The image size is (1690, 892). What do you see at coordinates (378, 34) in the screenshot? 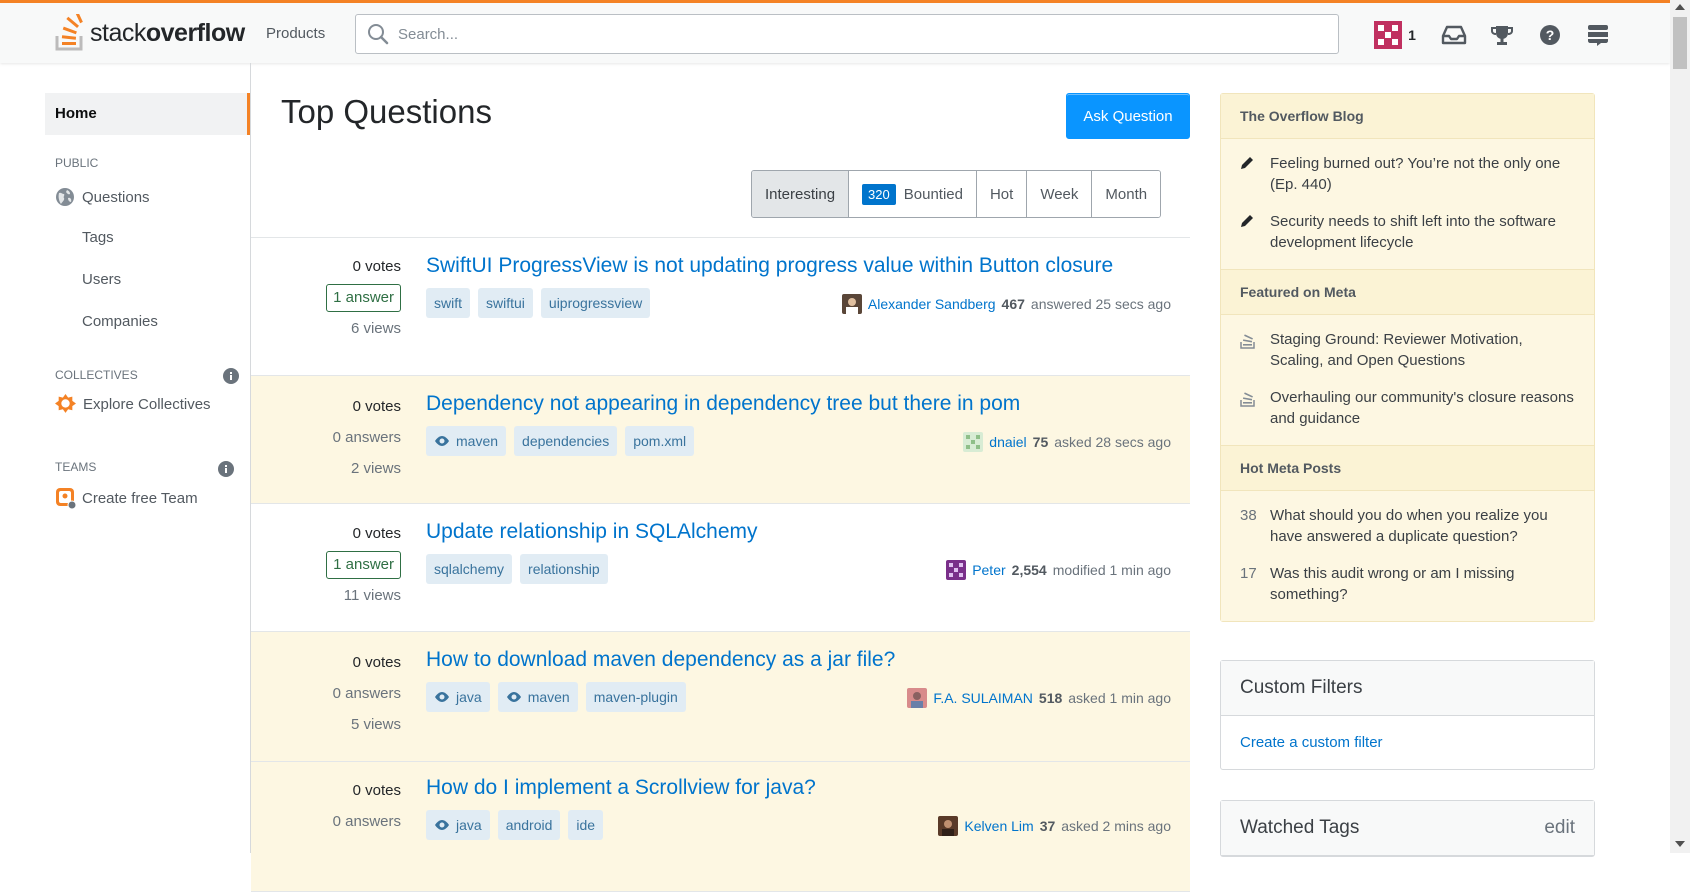
I see `search-icon` at bounding box center [378, 34].